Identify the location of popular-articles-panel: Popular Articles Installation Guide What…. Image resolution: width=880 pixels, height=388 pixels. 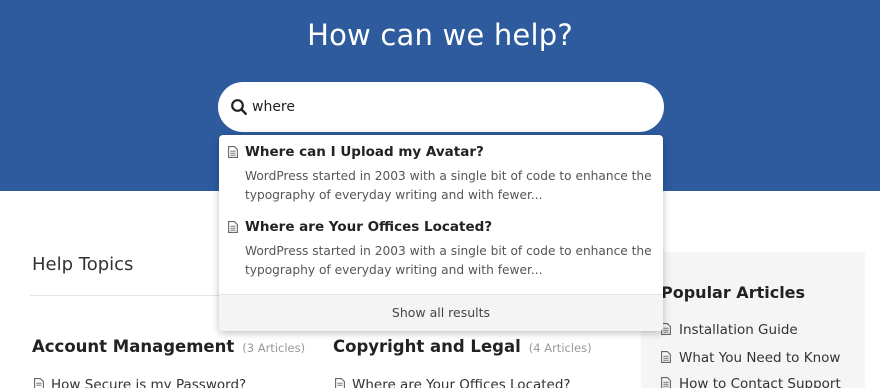
(753, 320).